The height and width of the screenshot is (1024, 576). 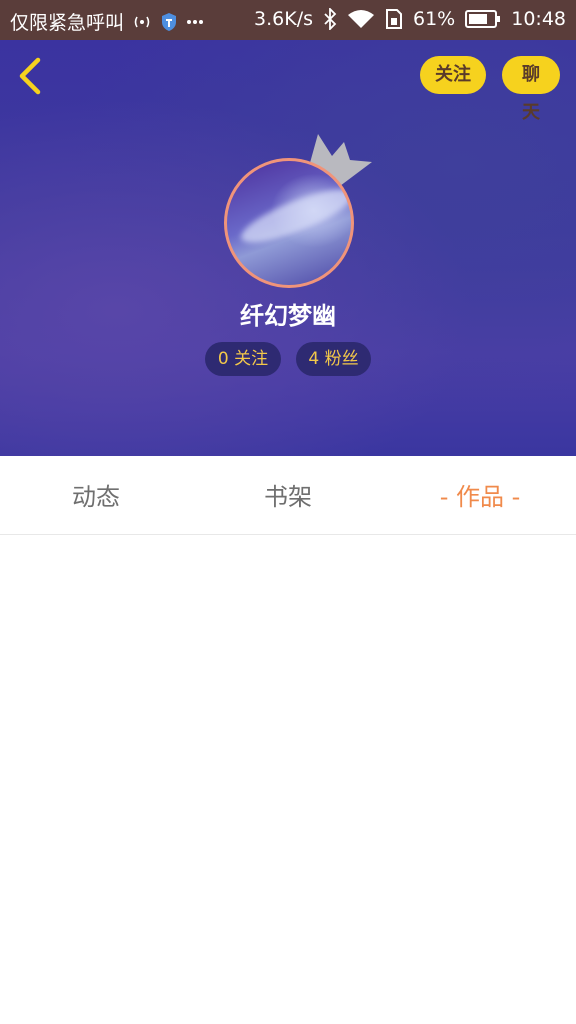 I want to click on signal-icon, so click(x=142, y=22).